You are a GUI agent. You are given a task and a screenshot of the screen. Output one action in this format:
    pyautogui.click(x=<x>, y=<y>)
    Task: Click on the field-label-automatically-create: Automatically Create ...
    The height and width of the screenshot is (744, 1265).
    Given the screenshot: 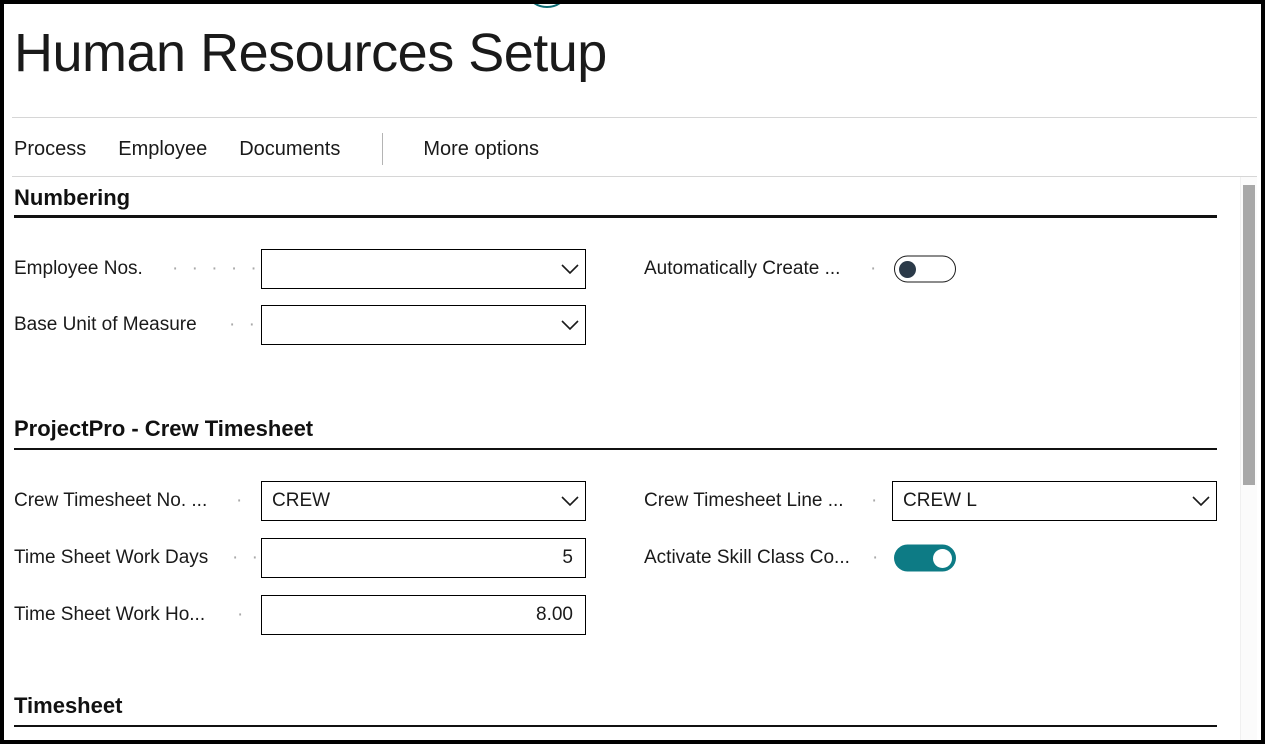 What is the action you would take?
    pyautogui.click(x=742, y=268)
    